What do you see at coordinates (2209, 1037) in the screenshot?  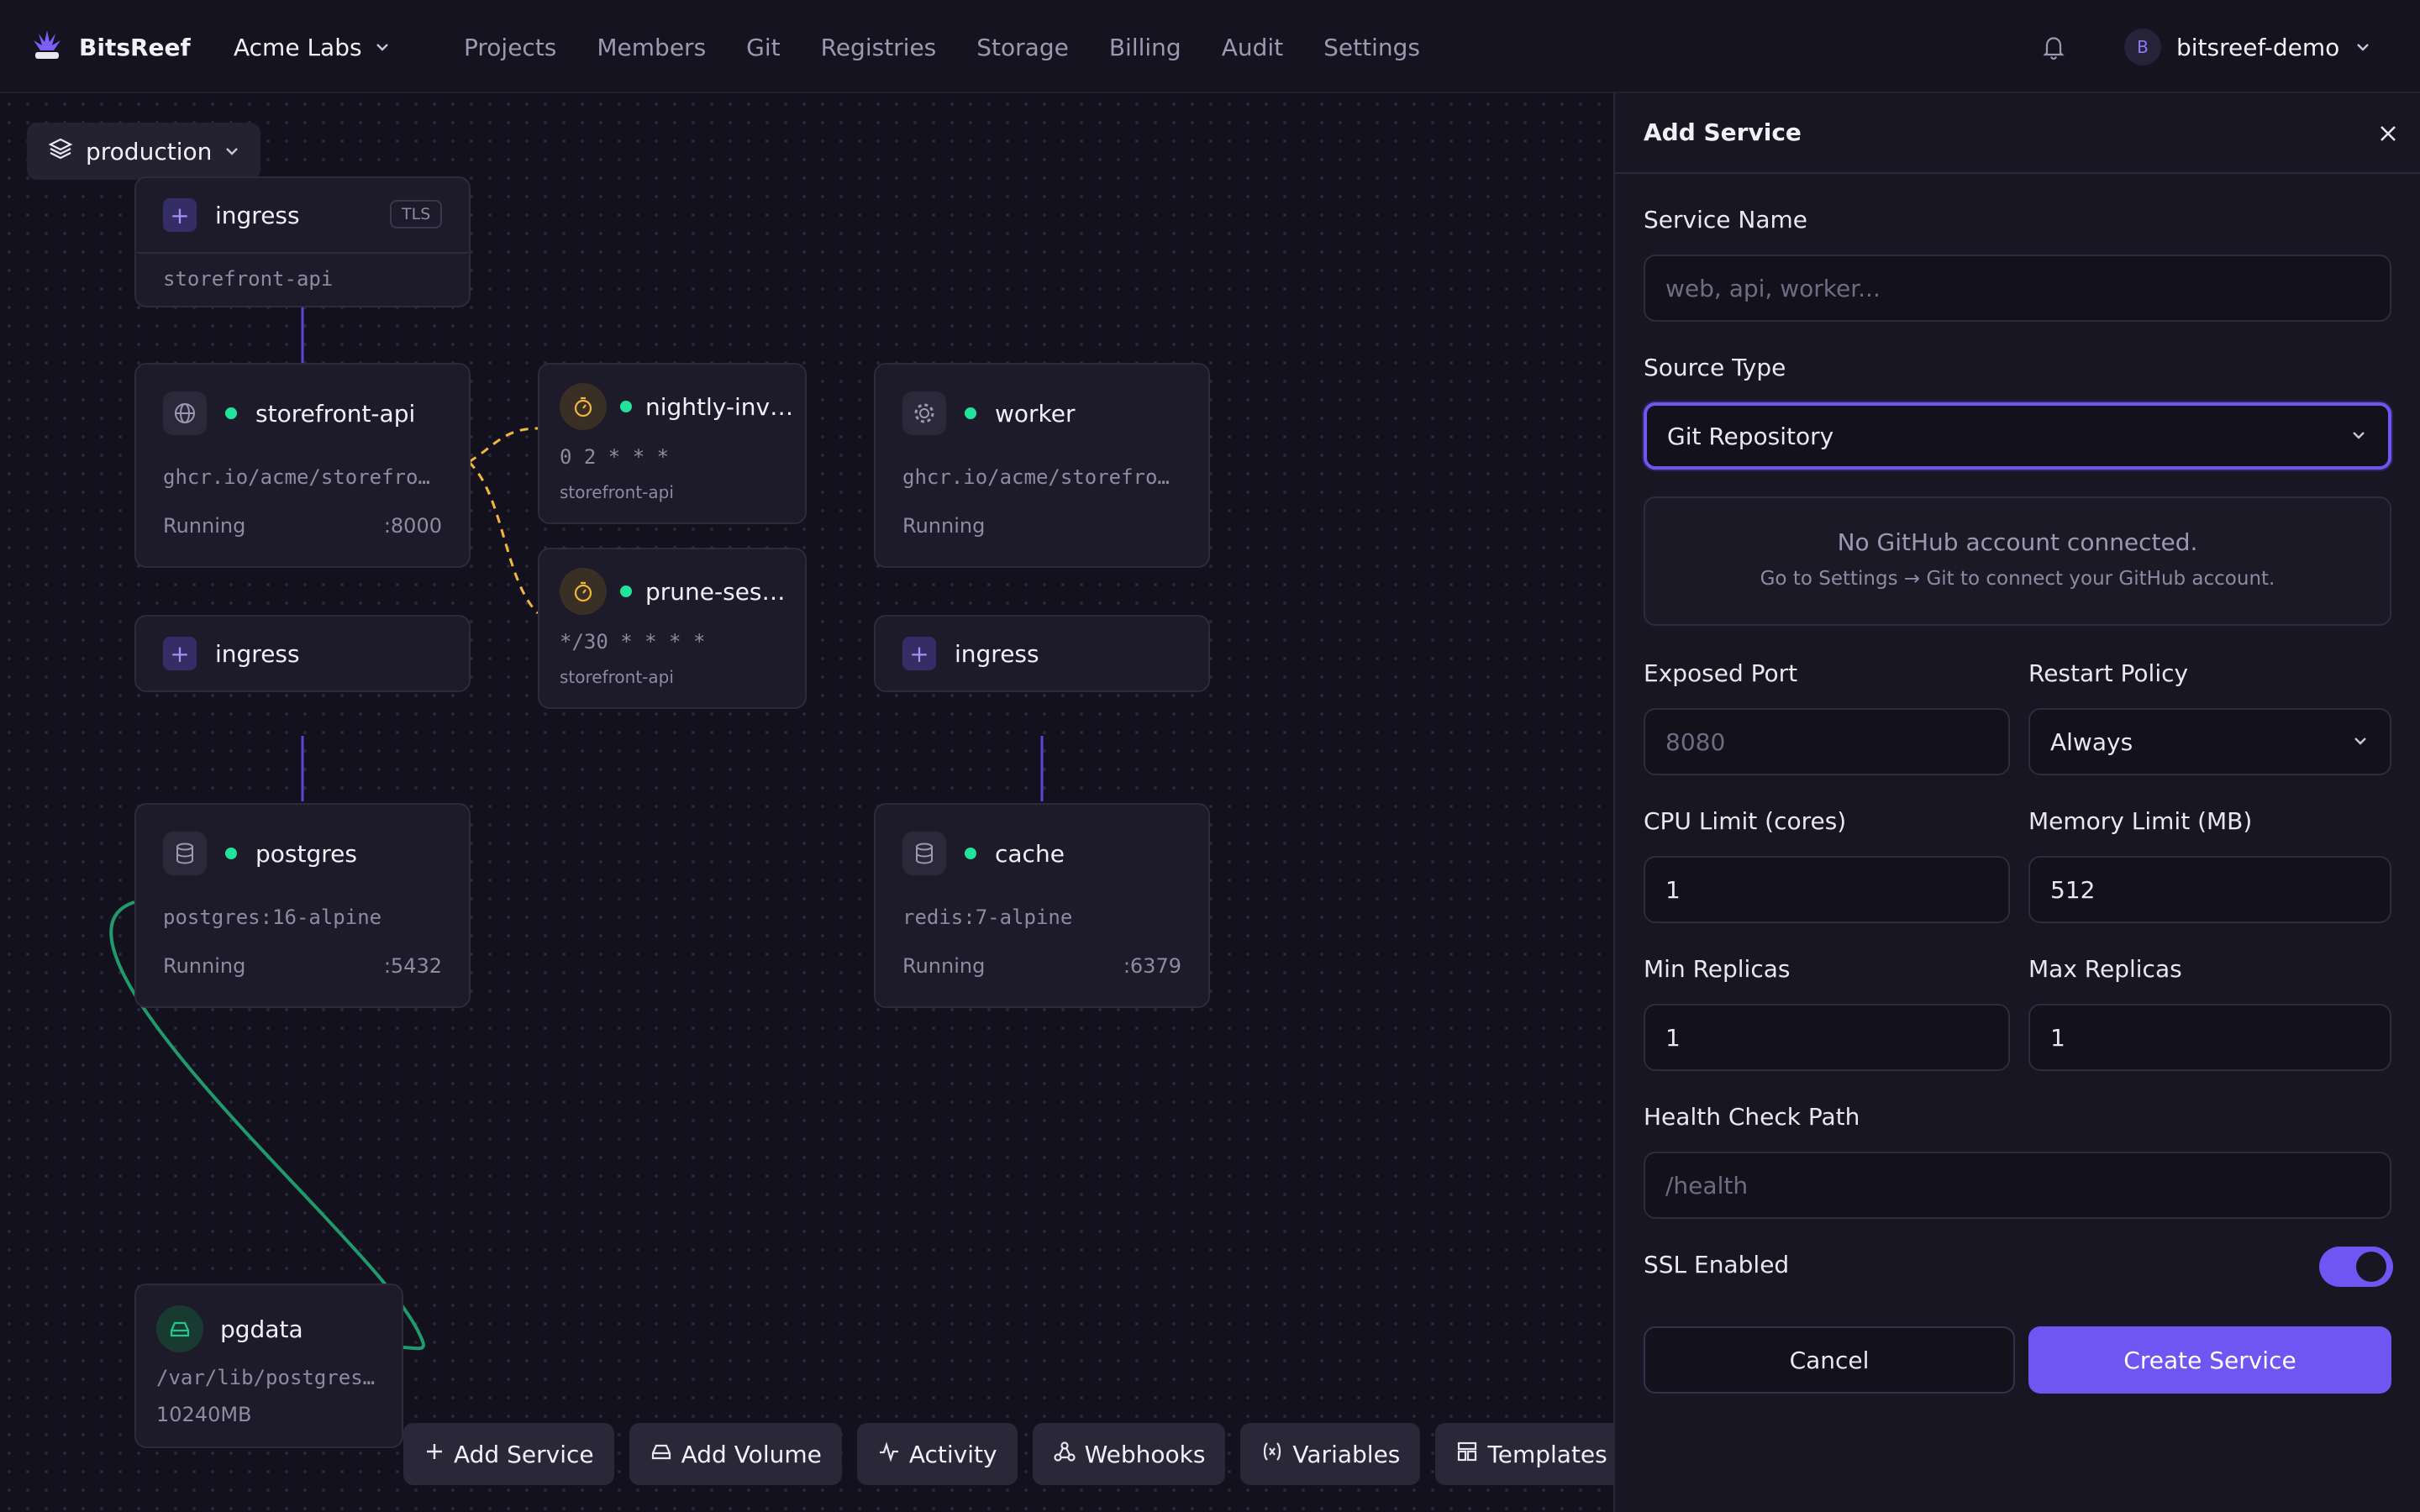 I see `max-replicas-input: 1` at bounding box center [2209, 1037].